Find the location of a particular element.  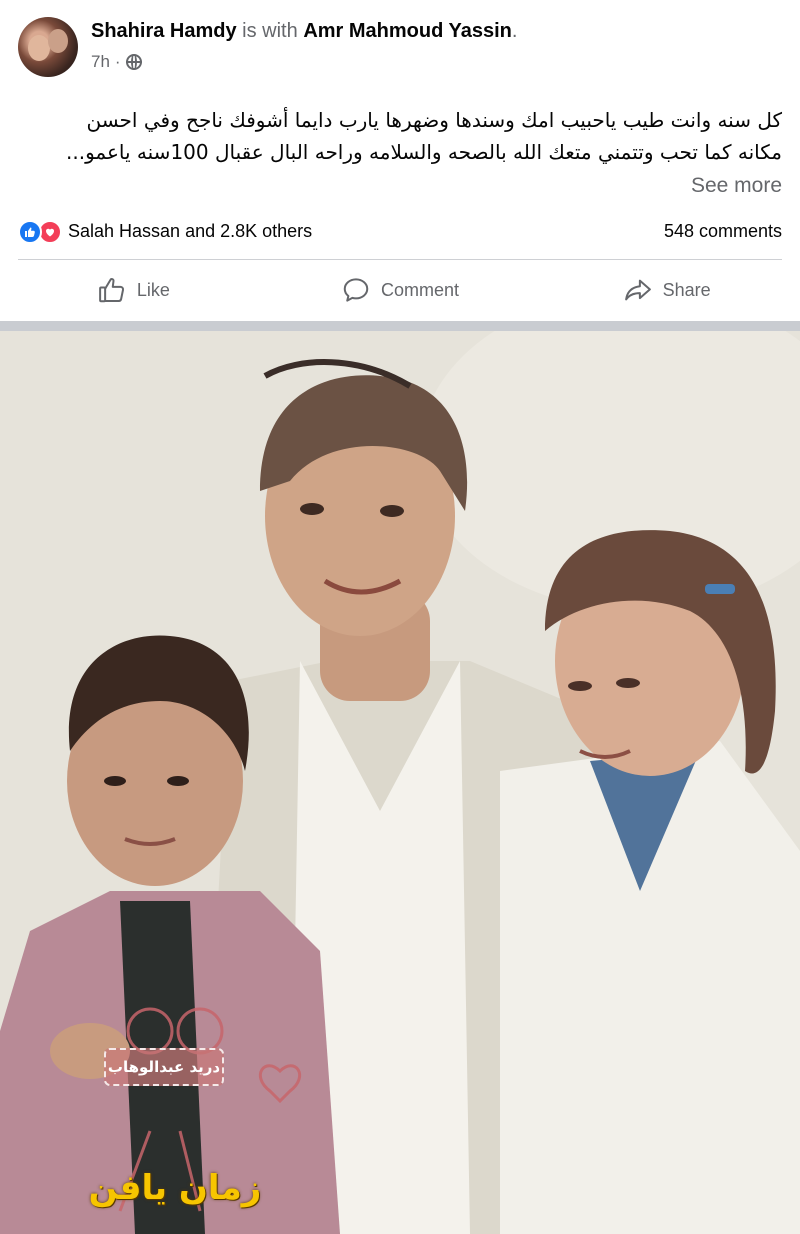

reaction-icons is located at coordinates (43, 231).